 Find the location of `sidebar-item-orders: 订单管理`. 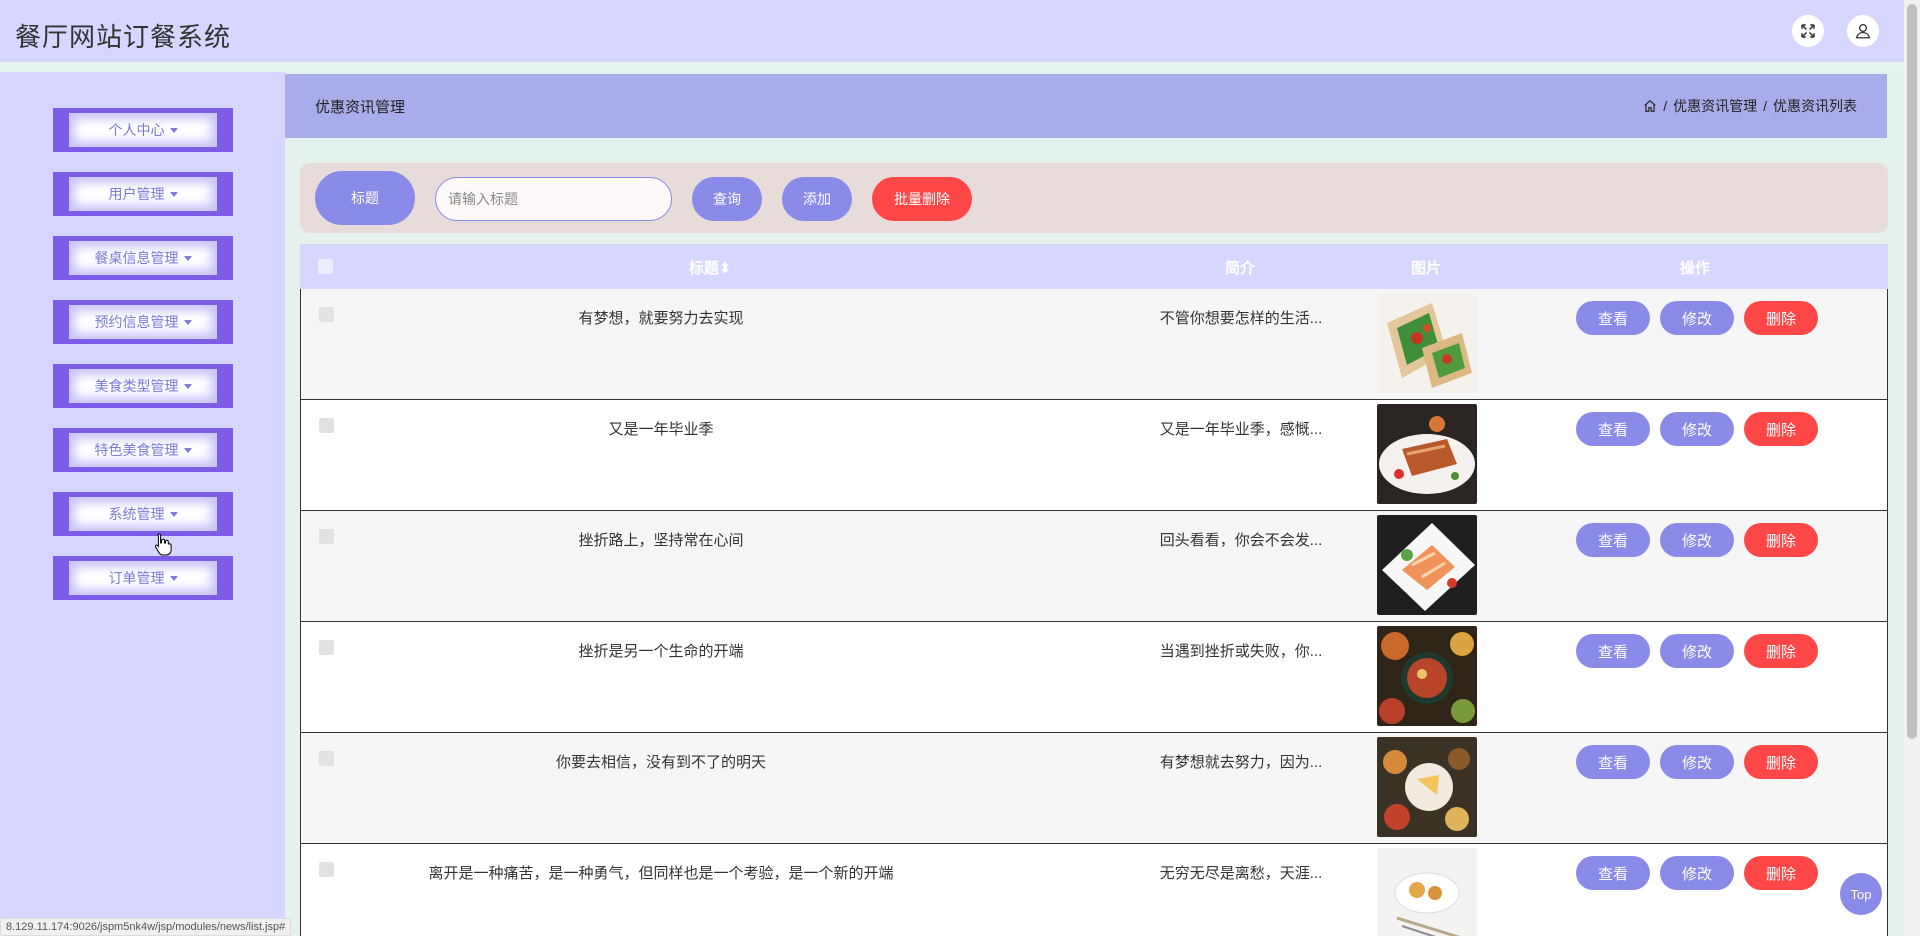

sidebar-item-orders: 订单管理 is located at coordinates (143, 578).